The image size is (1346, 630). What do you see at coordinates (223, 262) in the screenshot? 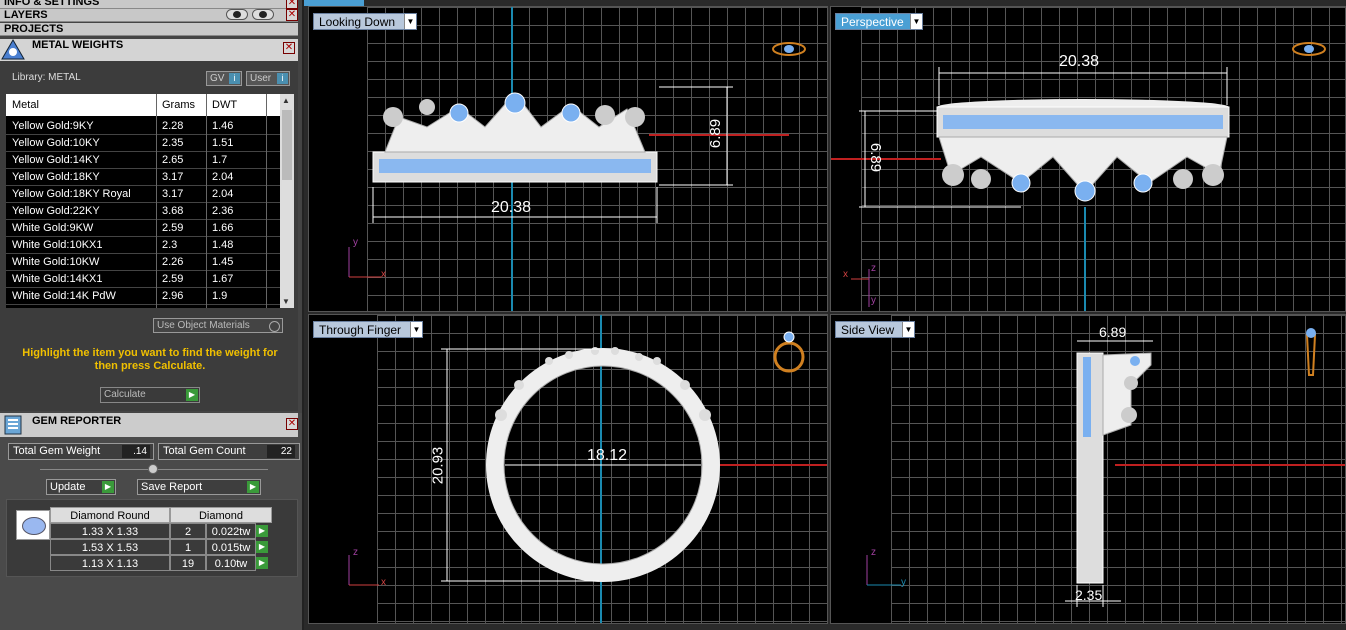
I see `cell-dwt: 1.45` at bounding box center [223, 262].